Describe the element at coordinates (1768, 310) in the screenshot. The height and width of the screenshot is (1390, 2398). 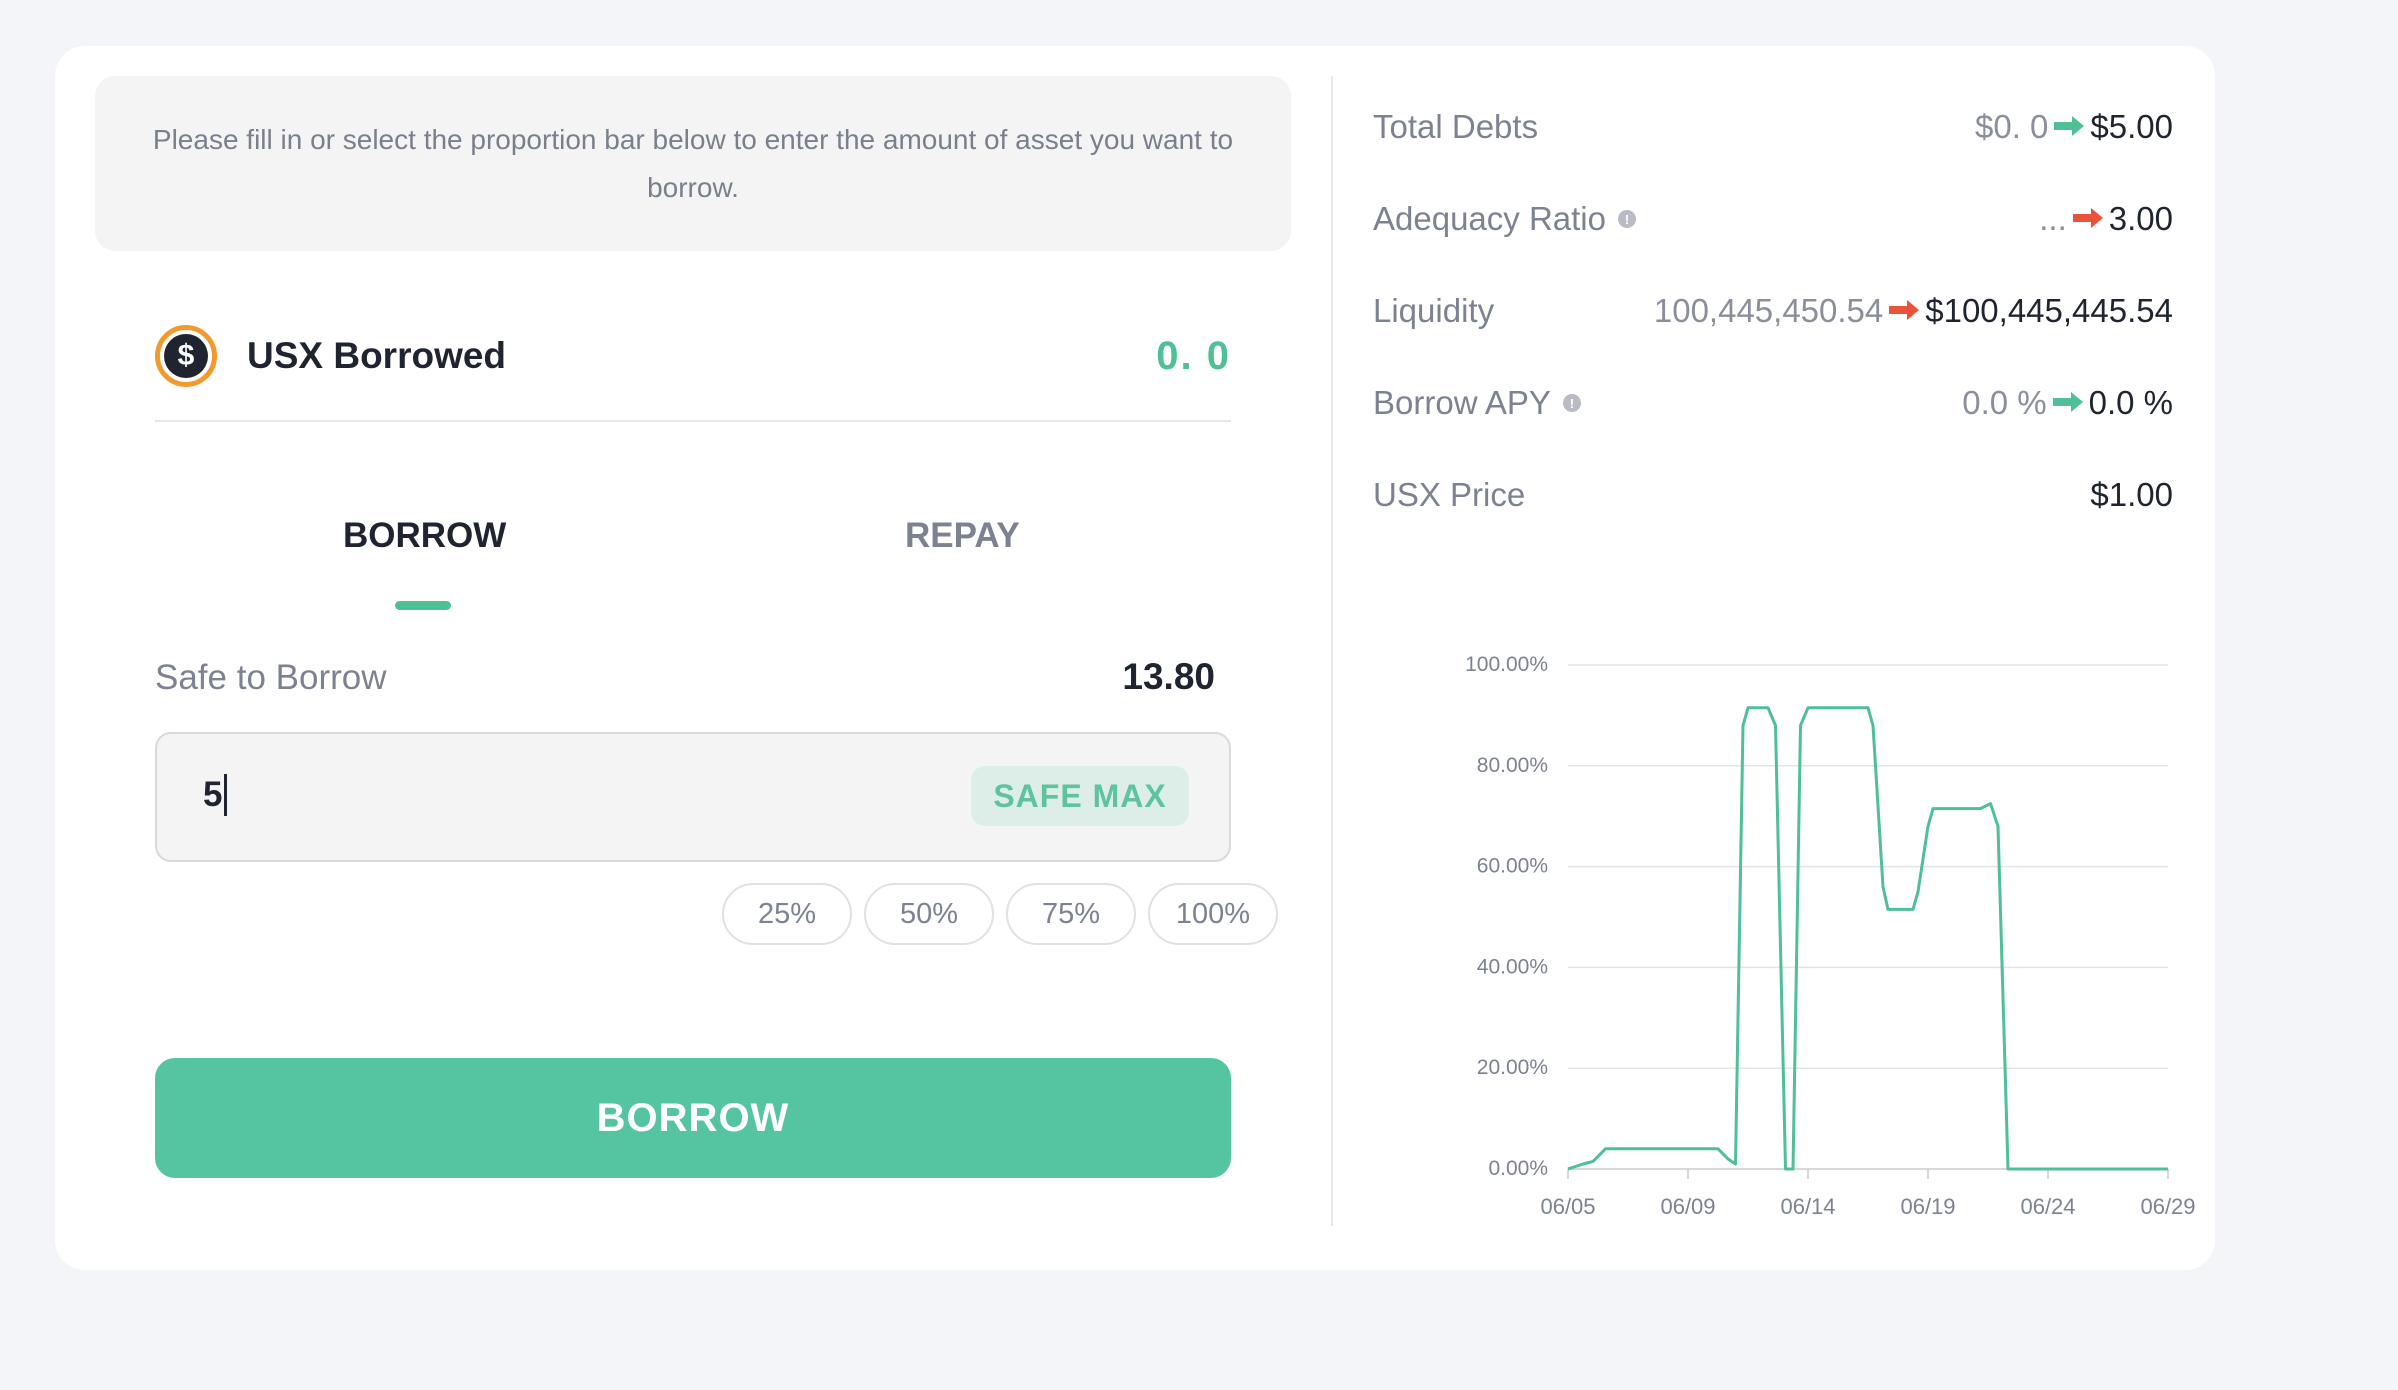
I see `liquidity-old: 100,445,450.54` at that location.